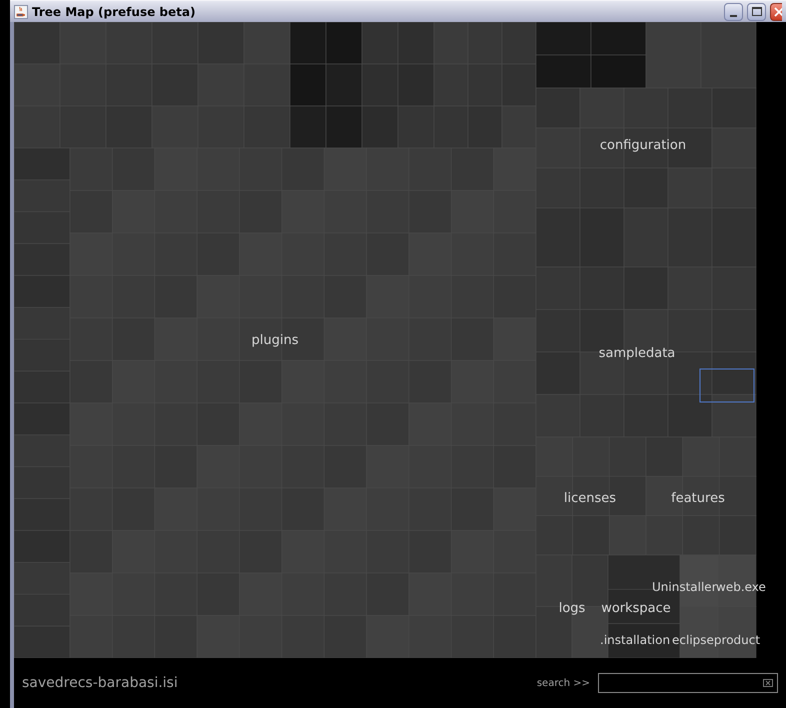 The image size is (786, 708). I want to click on file-name: savedrecs-barabasi.isi, so click(100, 683).